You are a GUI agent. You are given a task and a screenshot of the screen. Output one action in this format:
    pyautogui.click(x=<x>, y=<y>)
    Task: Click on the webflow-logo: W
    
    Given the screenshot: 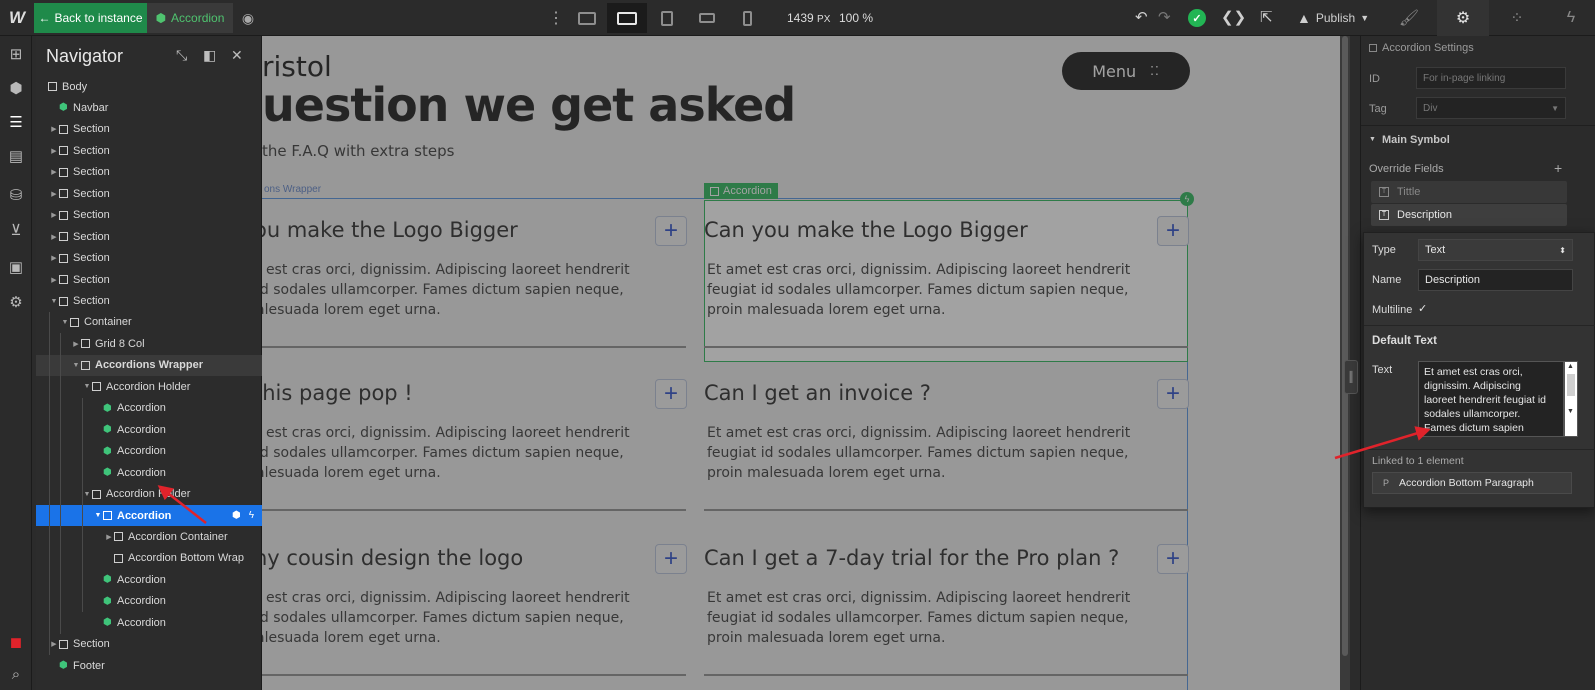 What is the action you would take?
    pyautogui.click(x=17, y=18)
    